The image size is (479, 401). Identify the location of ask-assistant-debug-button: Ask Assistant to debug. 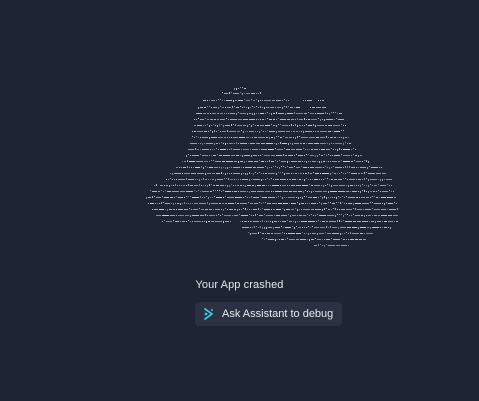
(268, 314).